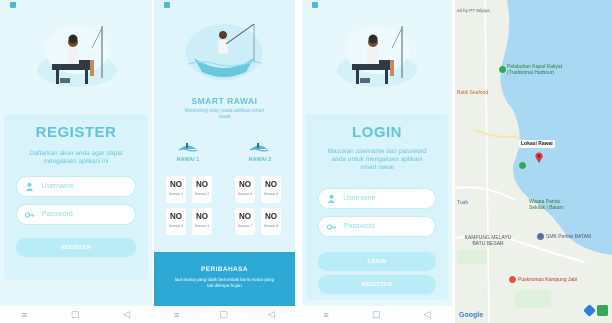 This screenshot has width=612, height=323. What do you see at coordinates (188, 147) in the screenshot?
I see `rawai-1-icon` at bounding box center [188, 147].